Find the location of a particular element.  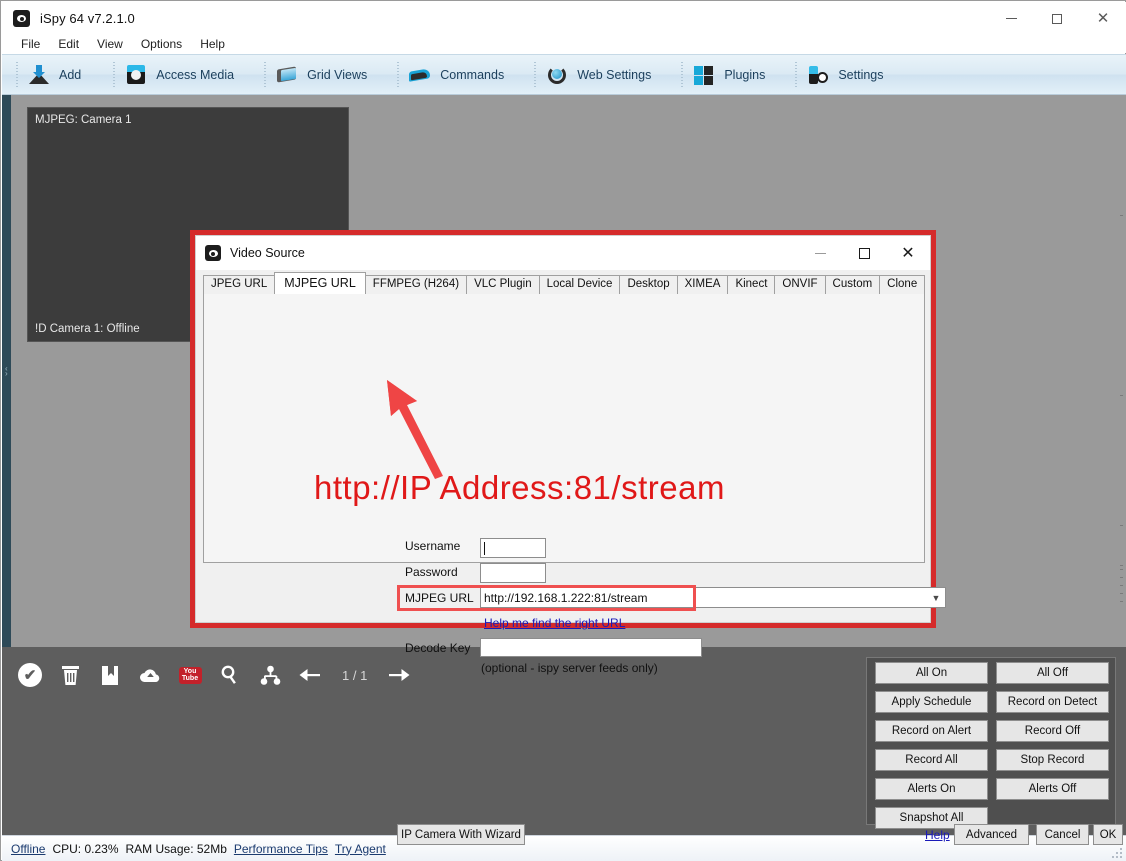

toolbar-label-settings: Settings is located at coordinates (861, 74).